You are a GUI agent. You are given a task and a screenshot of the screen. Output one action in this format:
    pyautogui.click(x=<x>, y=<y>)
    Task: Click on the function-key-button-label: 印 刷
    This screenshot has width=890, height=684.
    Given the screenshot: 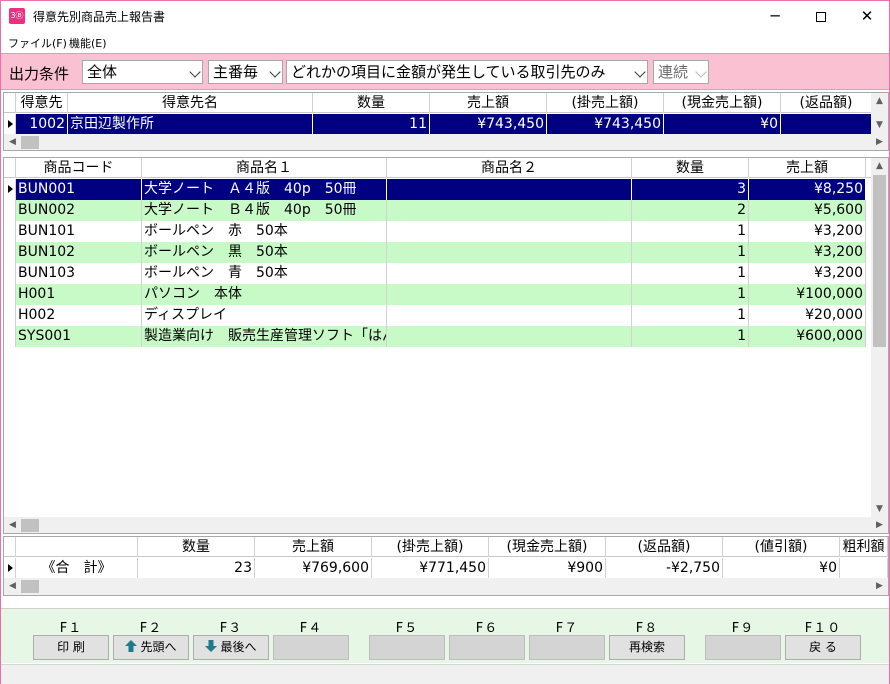 What is the action you would take?
    pyautogui.click(x=71, y=647)
    